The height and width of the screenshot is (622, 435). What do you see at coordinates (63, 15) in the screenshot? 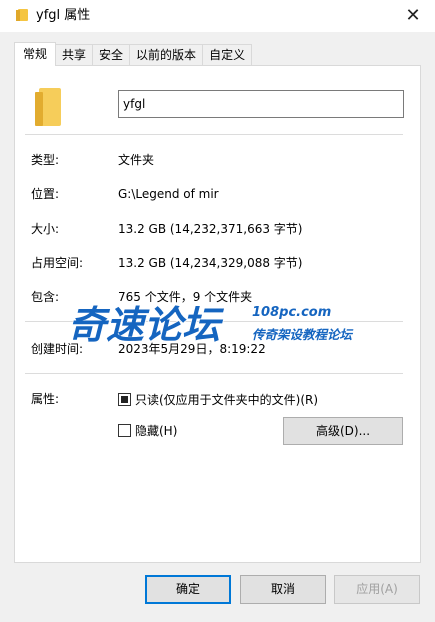
I see `window-title: yfgl 属性` at bounding box center [63, 15].